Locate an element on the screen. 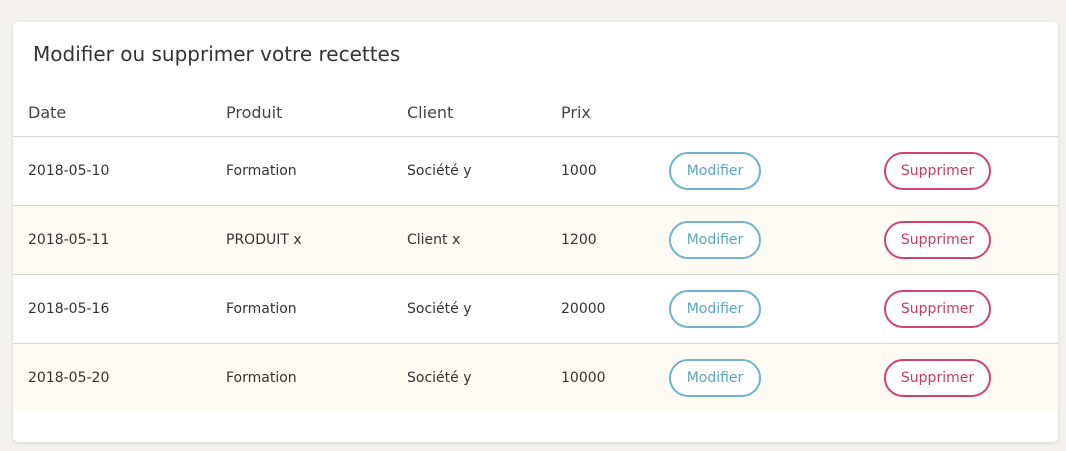  header-date: Date is located at coordinates (112, 112).